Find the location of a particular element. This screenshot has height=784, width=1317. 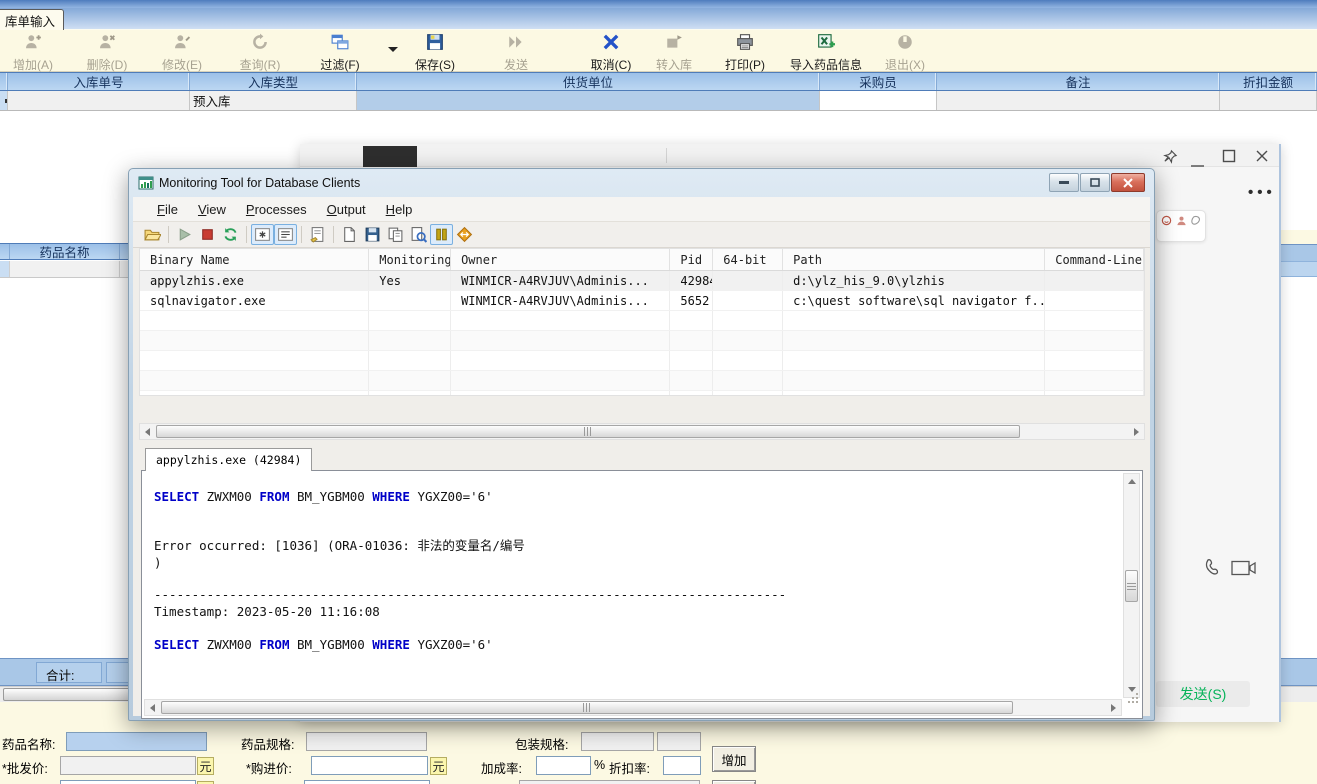

order-cell-order-type: 预入库 is located at coordinates (273, 100).